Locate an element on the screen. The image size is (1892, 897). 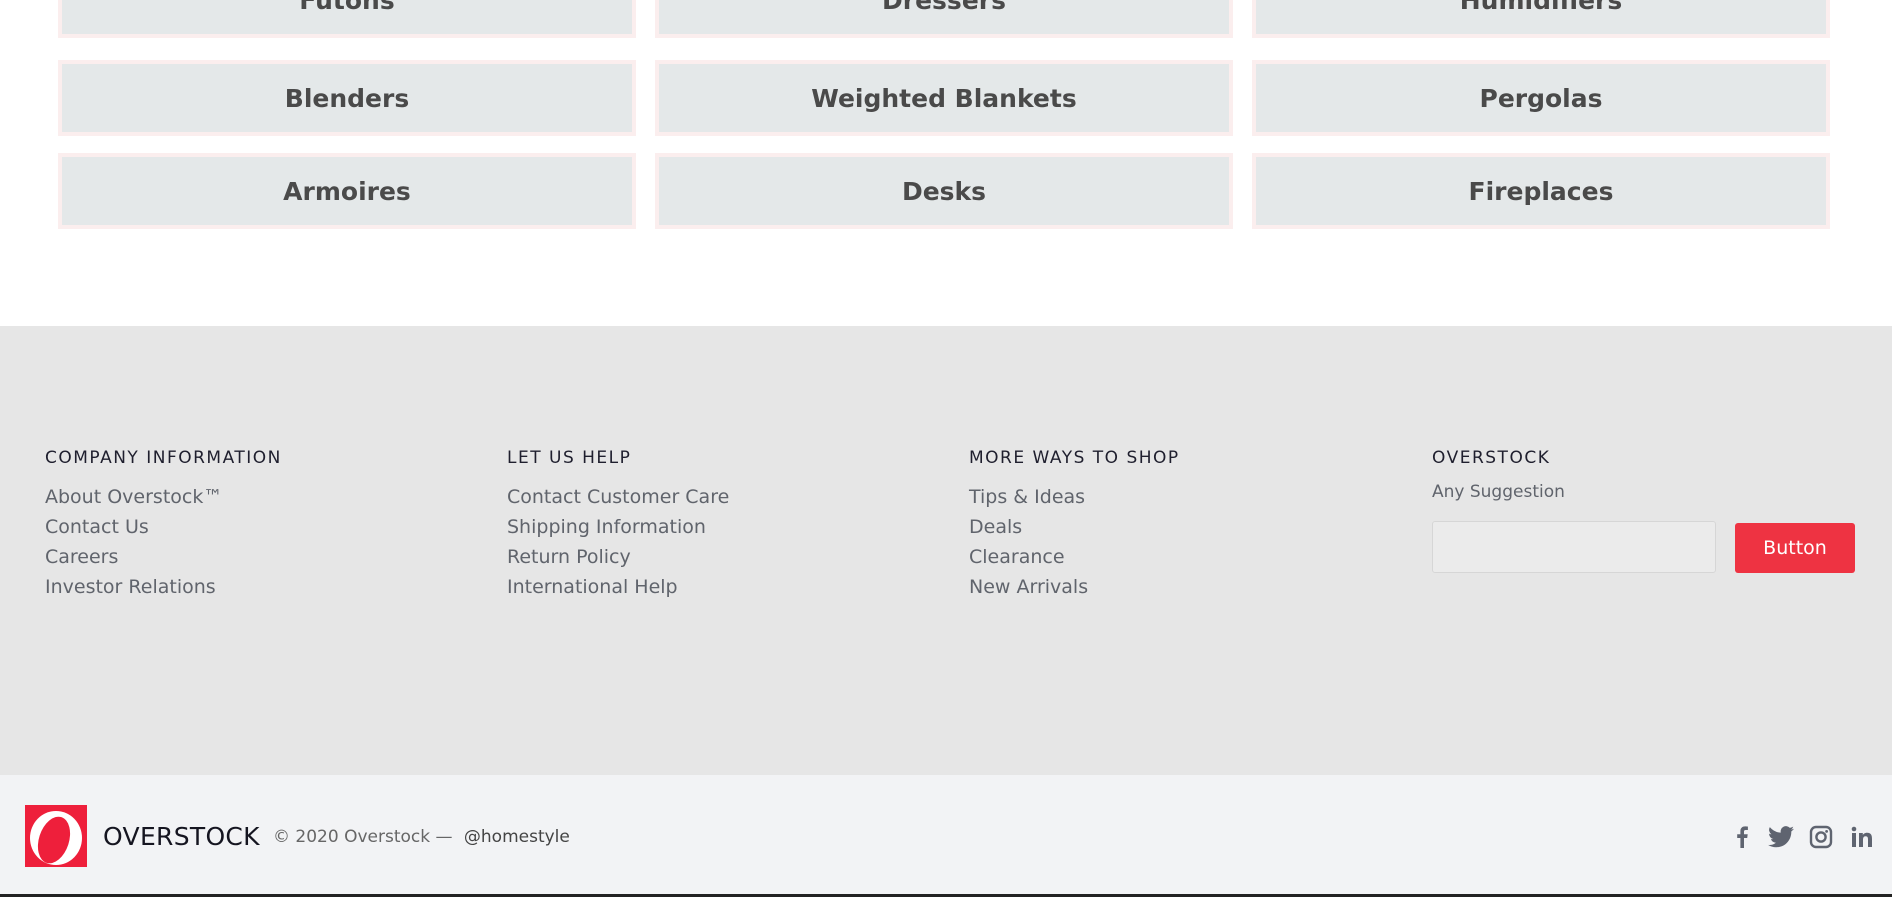
category-tile: Blenders is located at coordinates (347, 98).